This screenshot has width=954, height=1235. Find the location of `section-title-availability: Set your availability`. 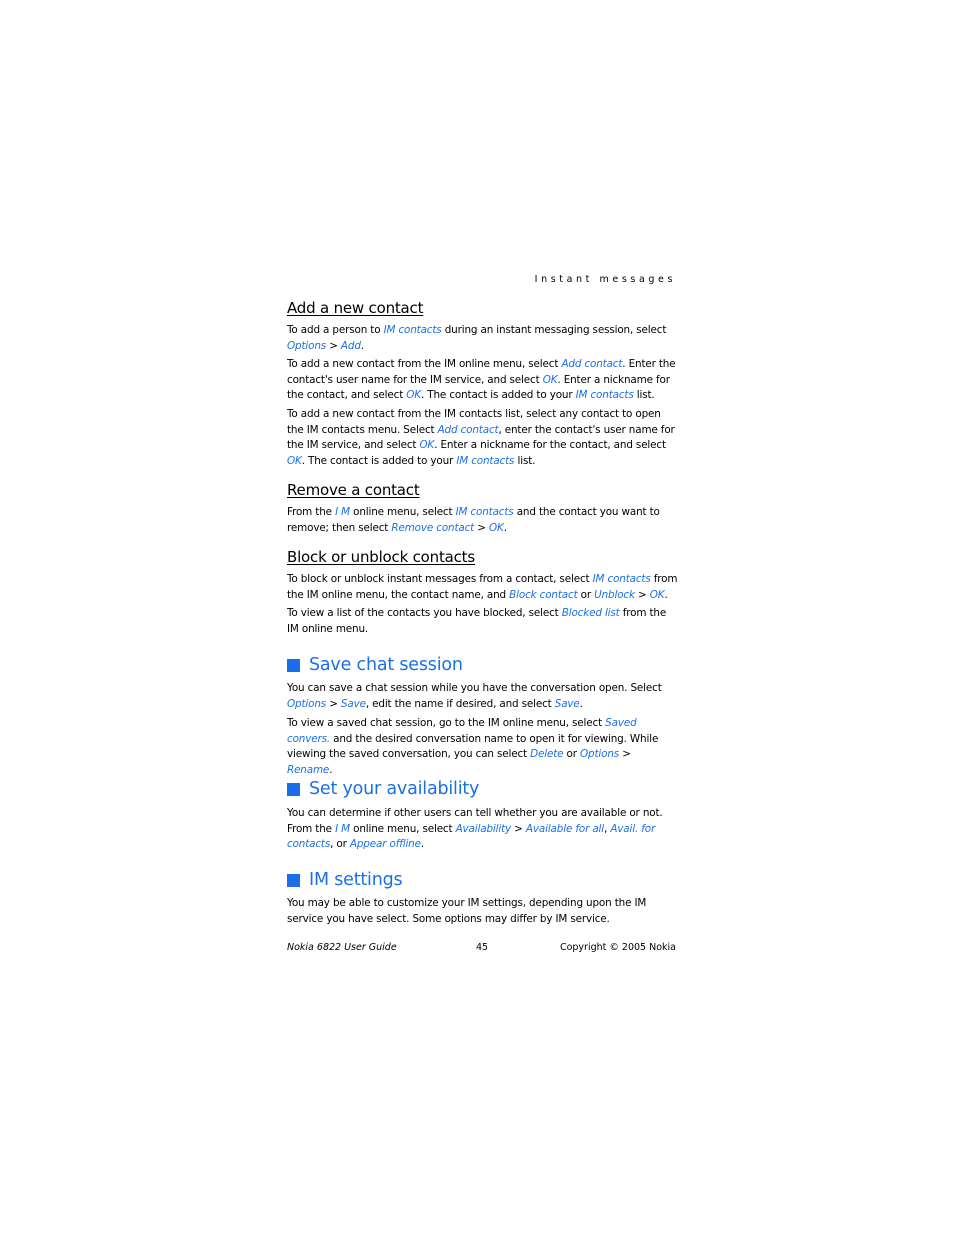

section-title-availability: Set your availability is located at coordinates (383, 789).